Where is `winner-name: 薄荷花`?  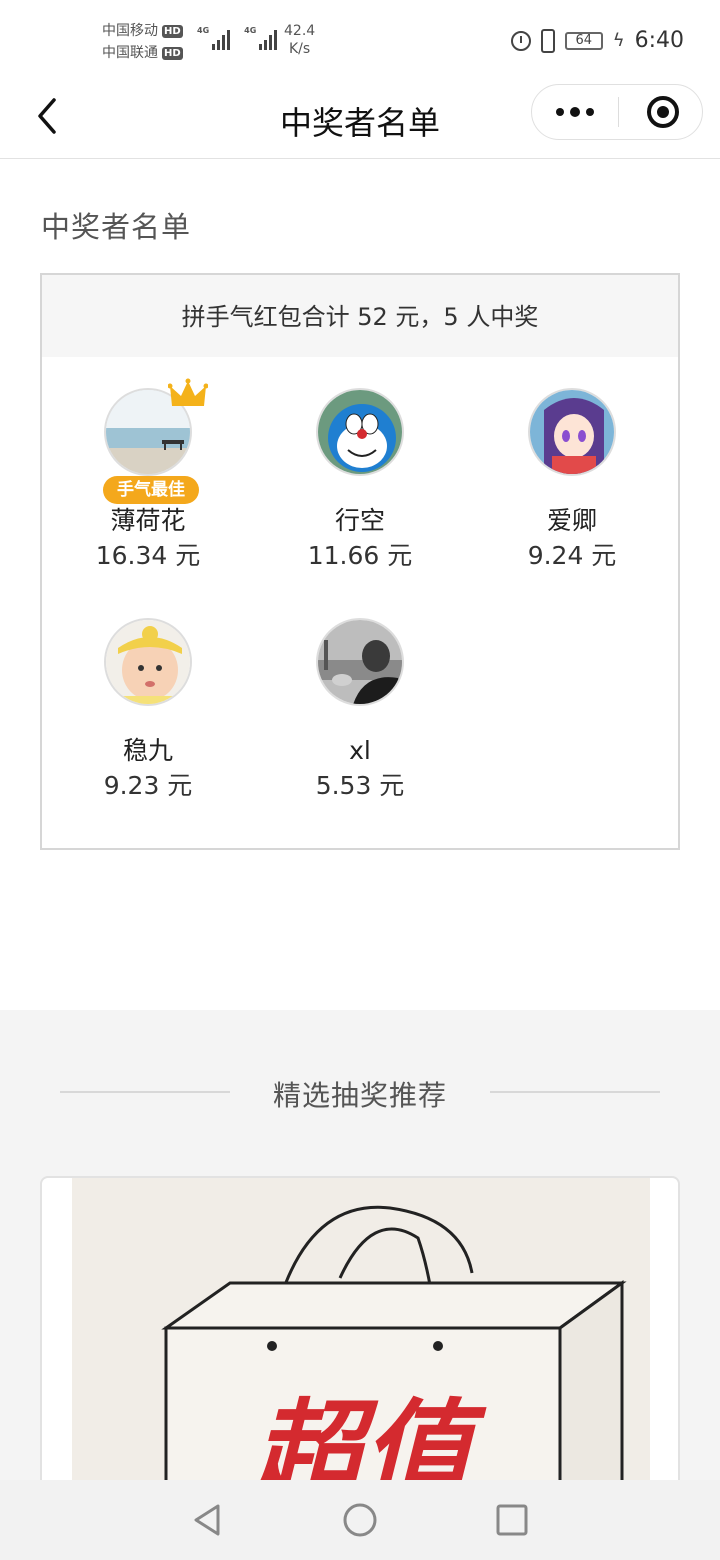
winner-name: 薄荷花 is located at coordinates (148, 520).